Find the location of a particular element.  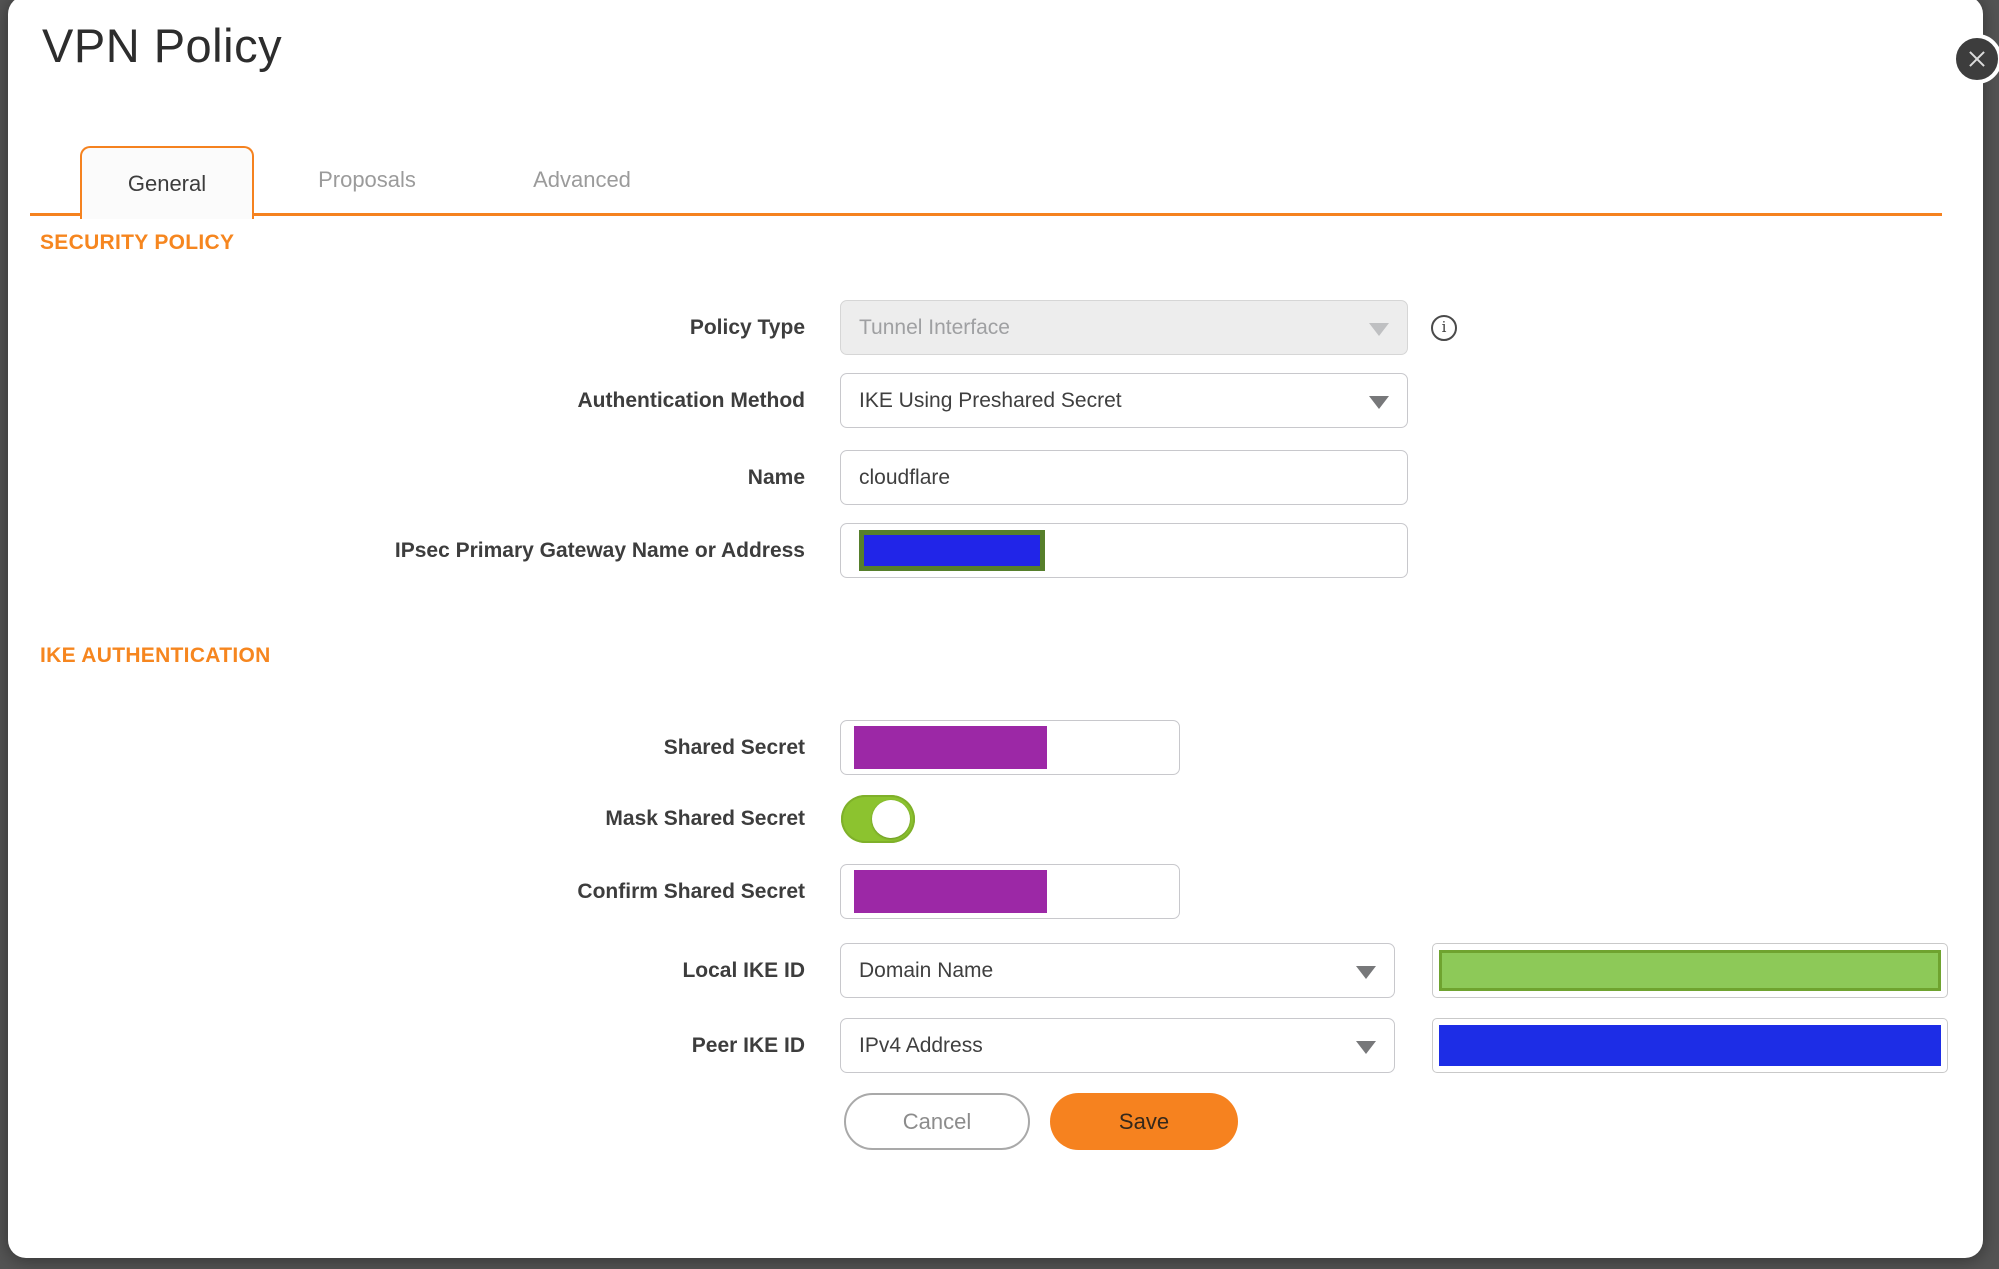

save-button: Save is located at coordinates (1144, 1121).